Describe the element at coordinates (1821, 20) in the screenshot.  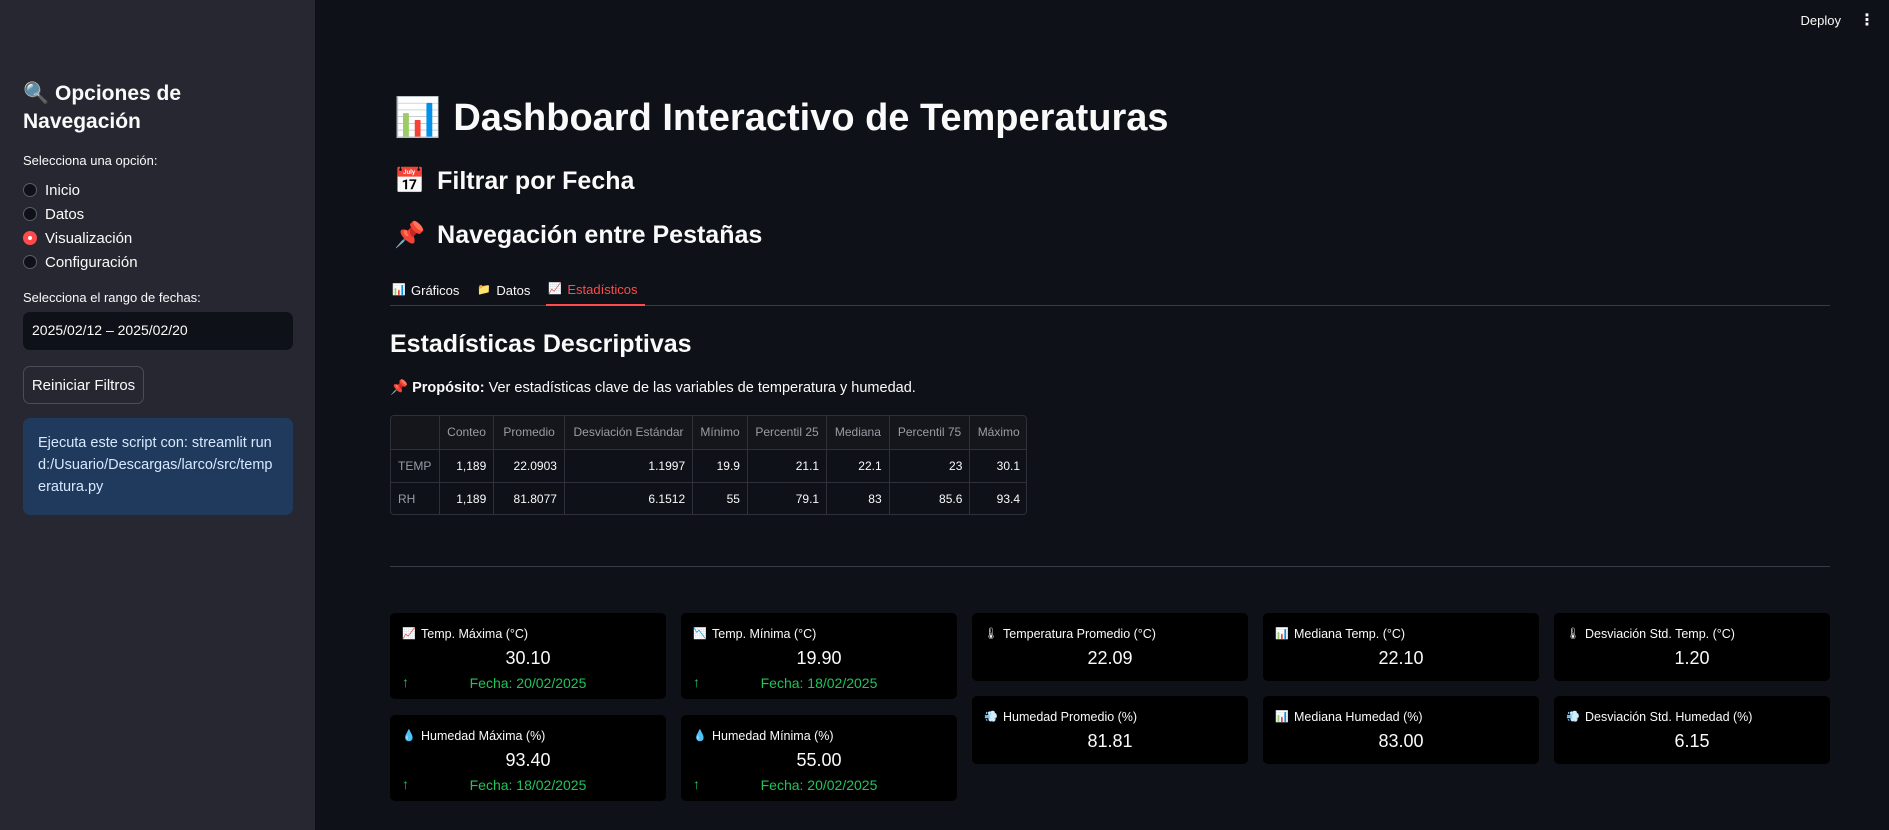
I see `deploy-button: Deploy` at that location.